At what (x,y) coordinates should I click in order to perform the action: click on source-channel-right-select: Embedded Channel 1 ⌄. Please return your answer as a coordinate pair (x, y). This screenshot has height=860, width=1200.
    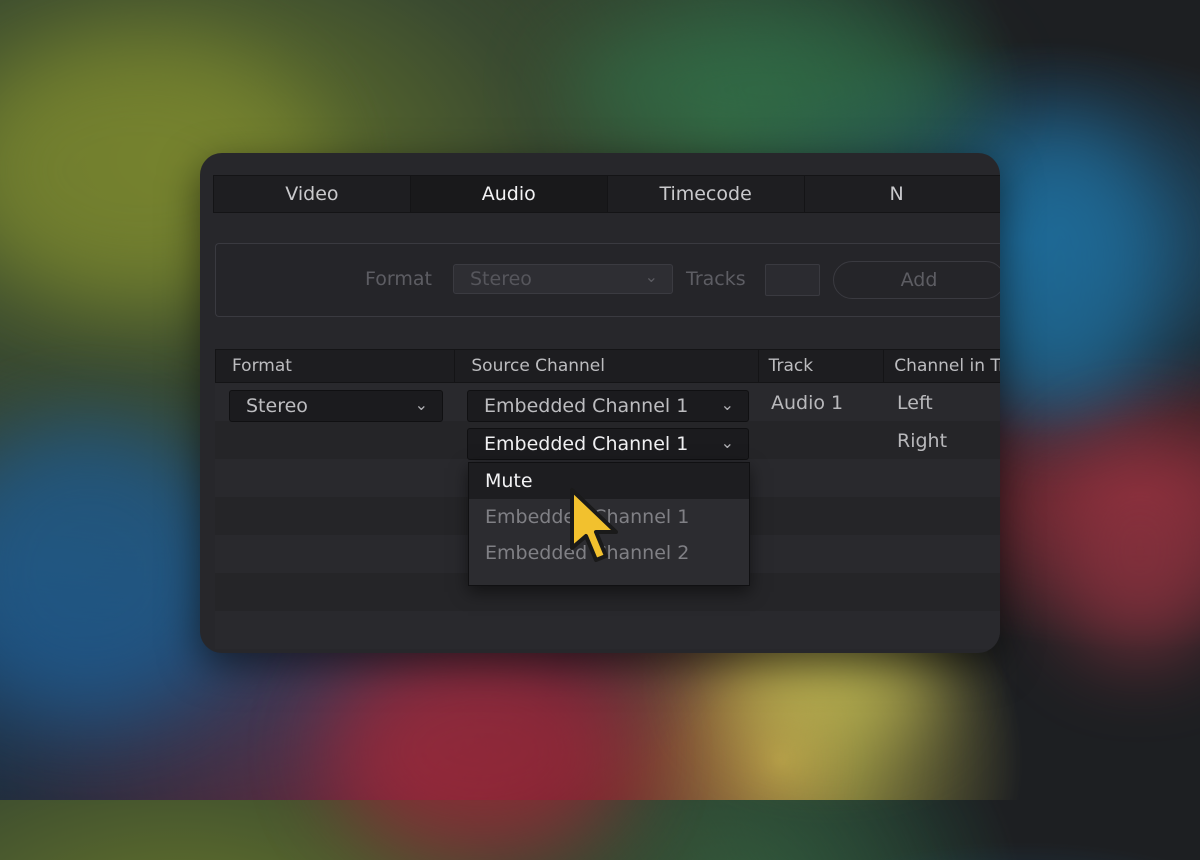
    Looking at the image, I should click on (608, 444).